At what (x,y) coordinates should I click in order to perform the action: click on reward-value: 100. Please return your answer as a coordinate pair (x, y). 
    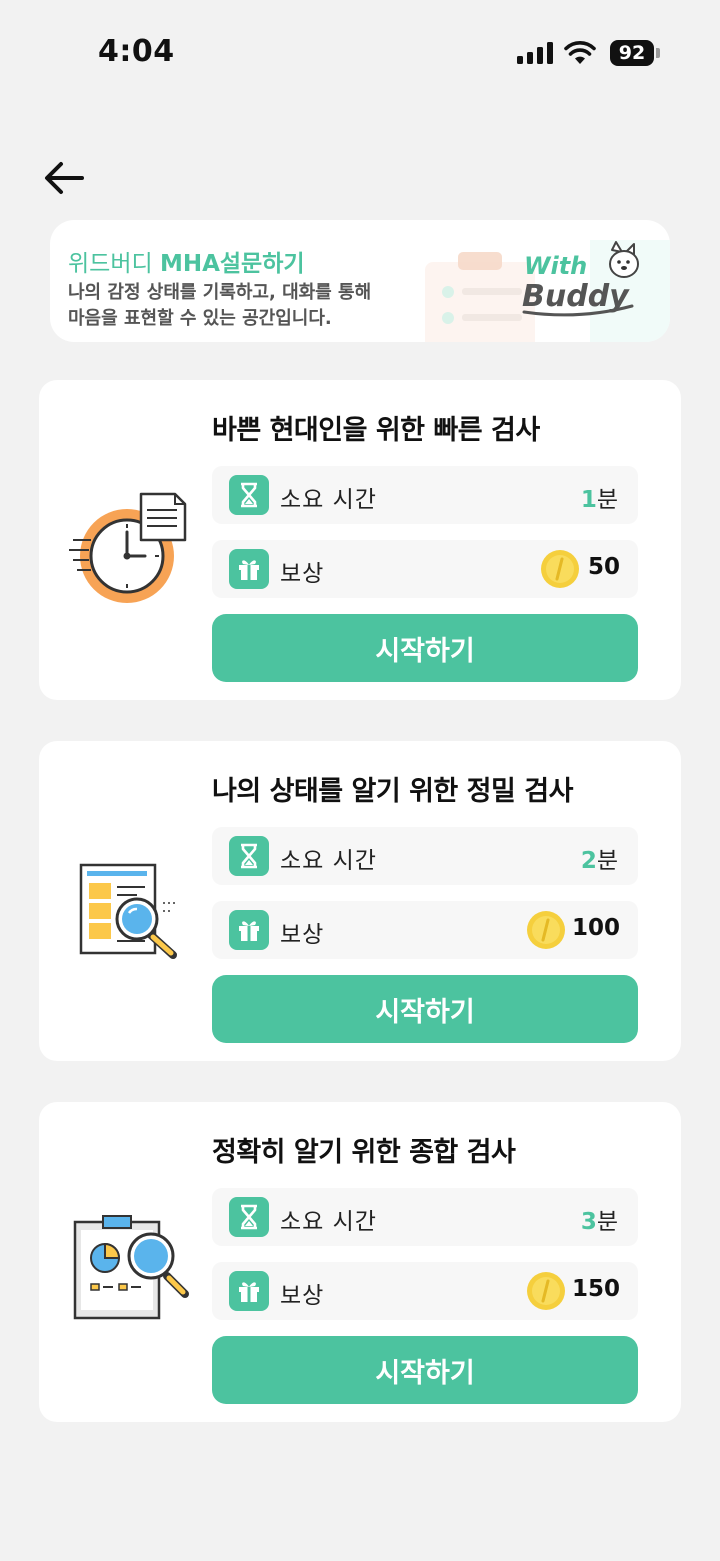
    Looking at the image, I should click on (595, 928).